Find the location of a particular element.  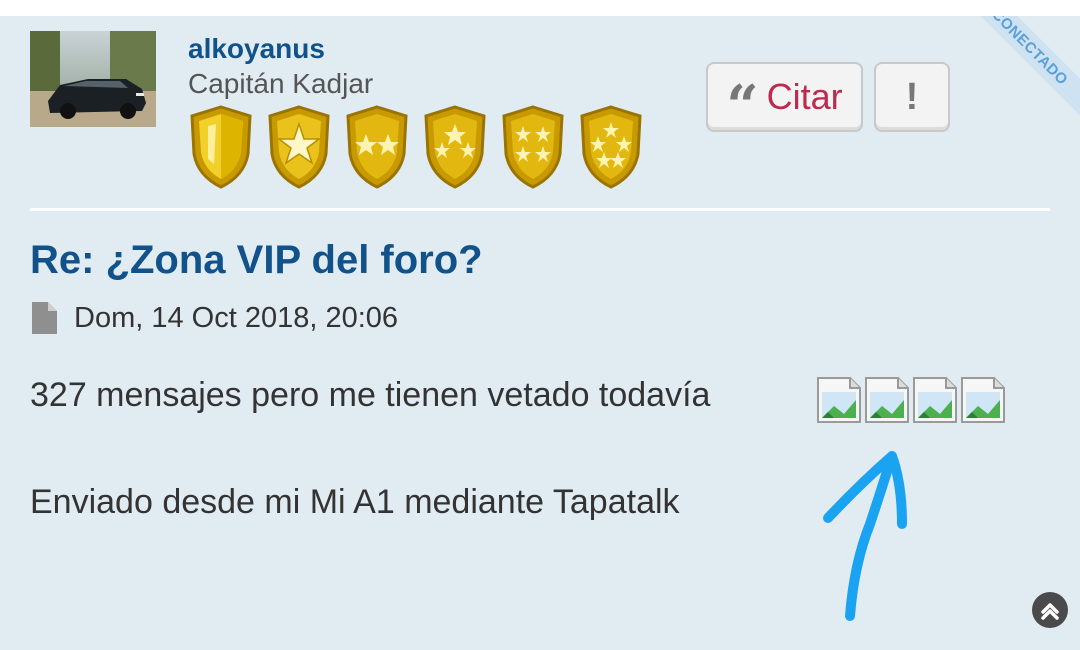

quote-button: “ Citar is located at coordinates (784, 100).